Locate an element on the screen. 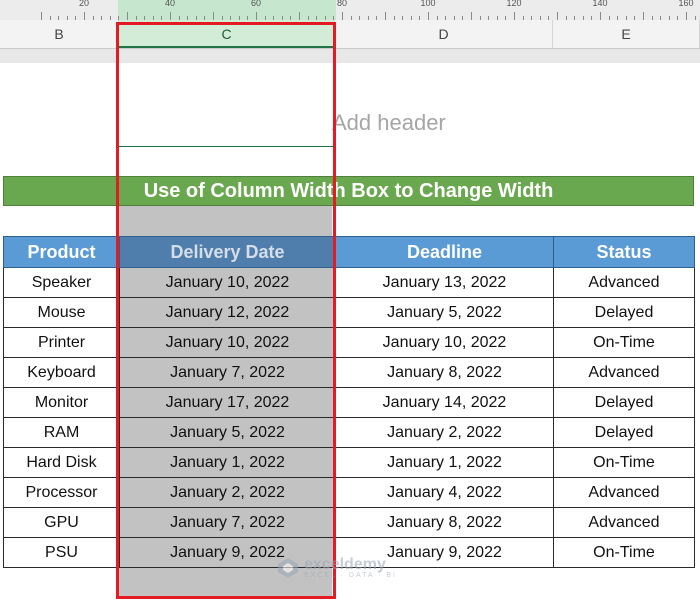 The width and height of the screenshot is (700, 602). cell-deadline: January 2, 2022 is located at coordinates (444, 432).